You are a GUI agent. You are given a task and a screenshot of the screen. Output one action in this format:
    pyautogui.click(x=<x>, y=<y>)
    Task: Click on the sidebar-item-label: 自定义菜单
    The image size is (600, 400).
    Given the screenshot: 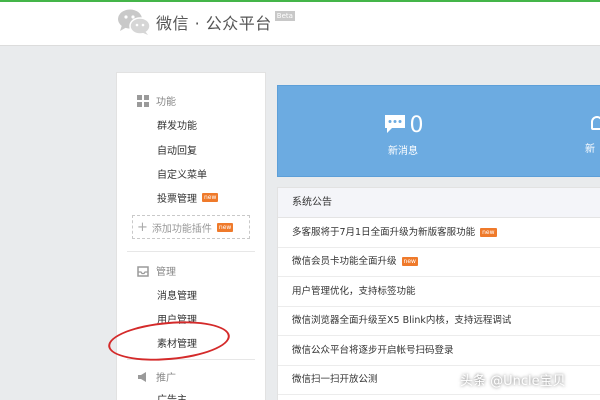 What is the action you would take?
    pyautogui.click(x=182, y=175)
    